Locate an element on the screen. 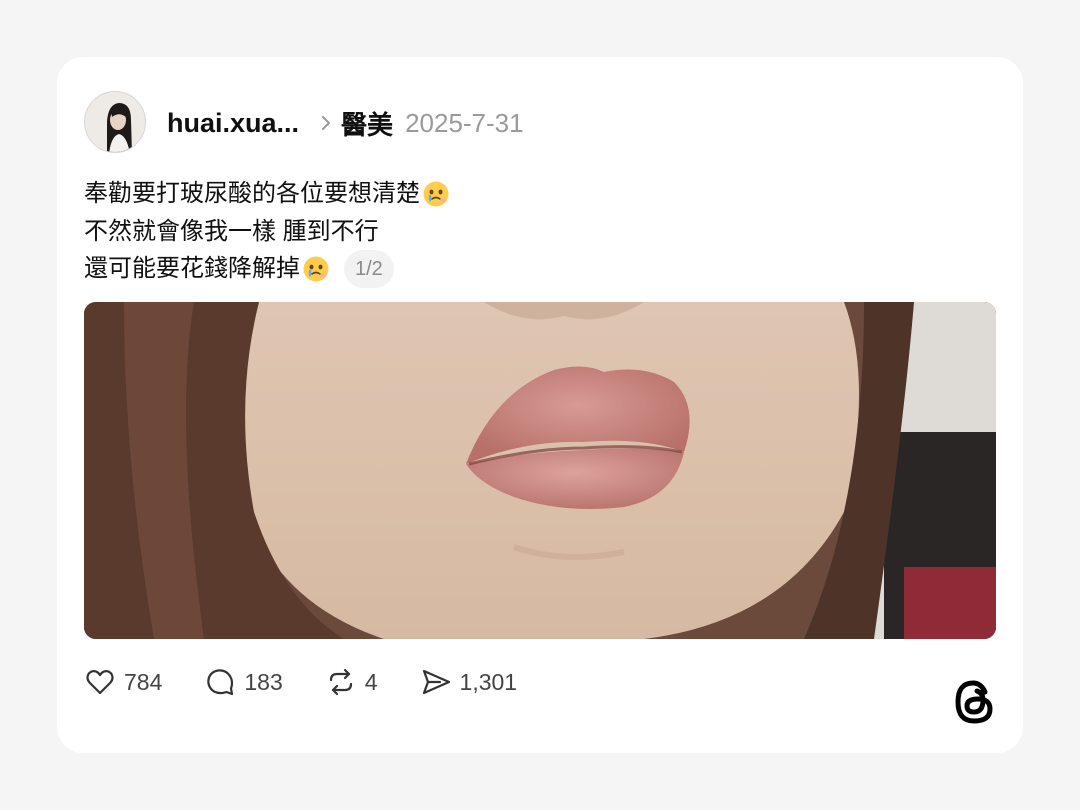 The image size is (1080, 810). share-count: 1,301 is located at coordinates (488, 681).